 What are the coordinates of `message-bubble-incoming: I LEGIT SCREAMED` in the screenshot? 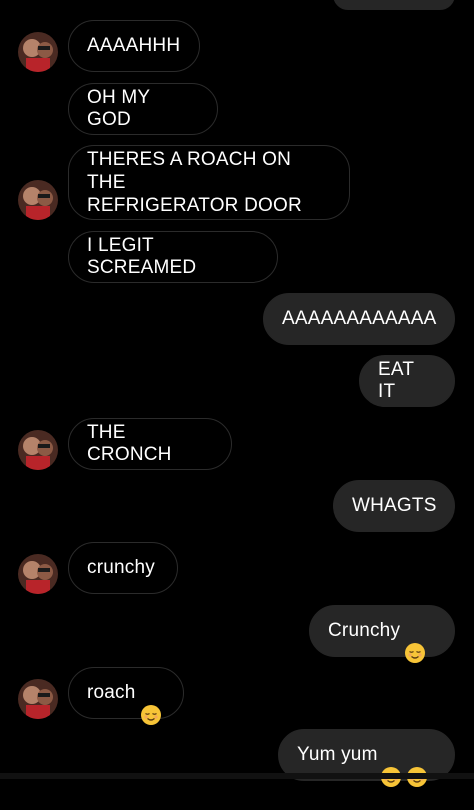 It's located at (173, 257).